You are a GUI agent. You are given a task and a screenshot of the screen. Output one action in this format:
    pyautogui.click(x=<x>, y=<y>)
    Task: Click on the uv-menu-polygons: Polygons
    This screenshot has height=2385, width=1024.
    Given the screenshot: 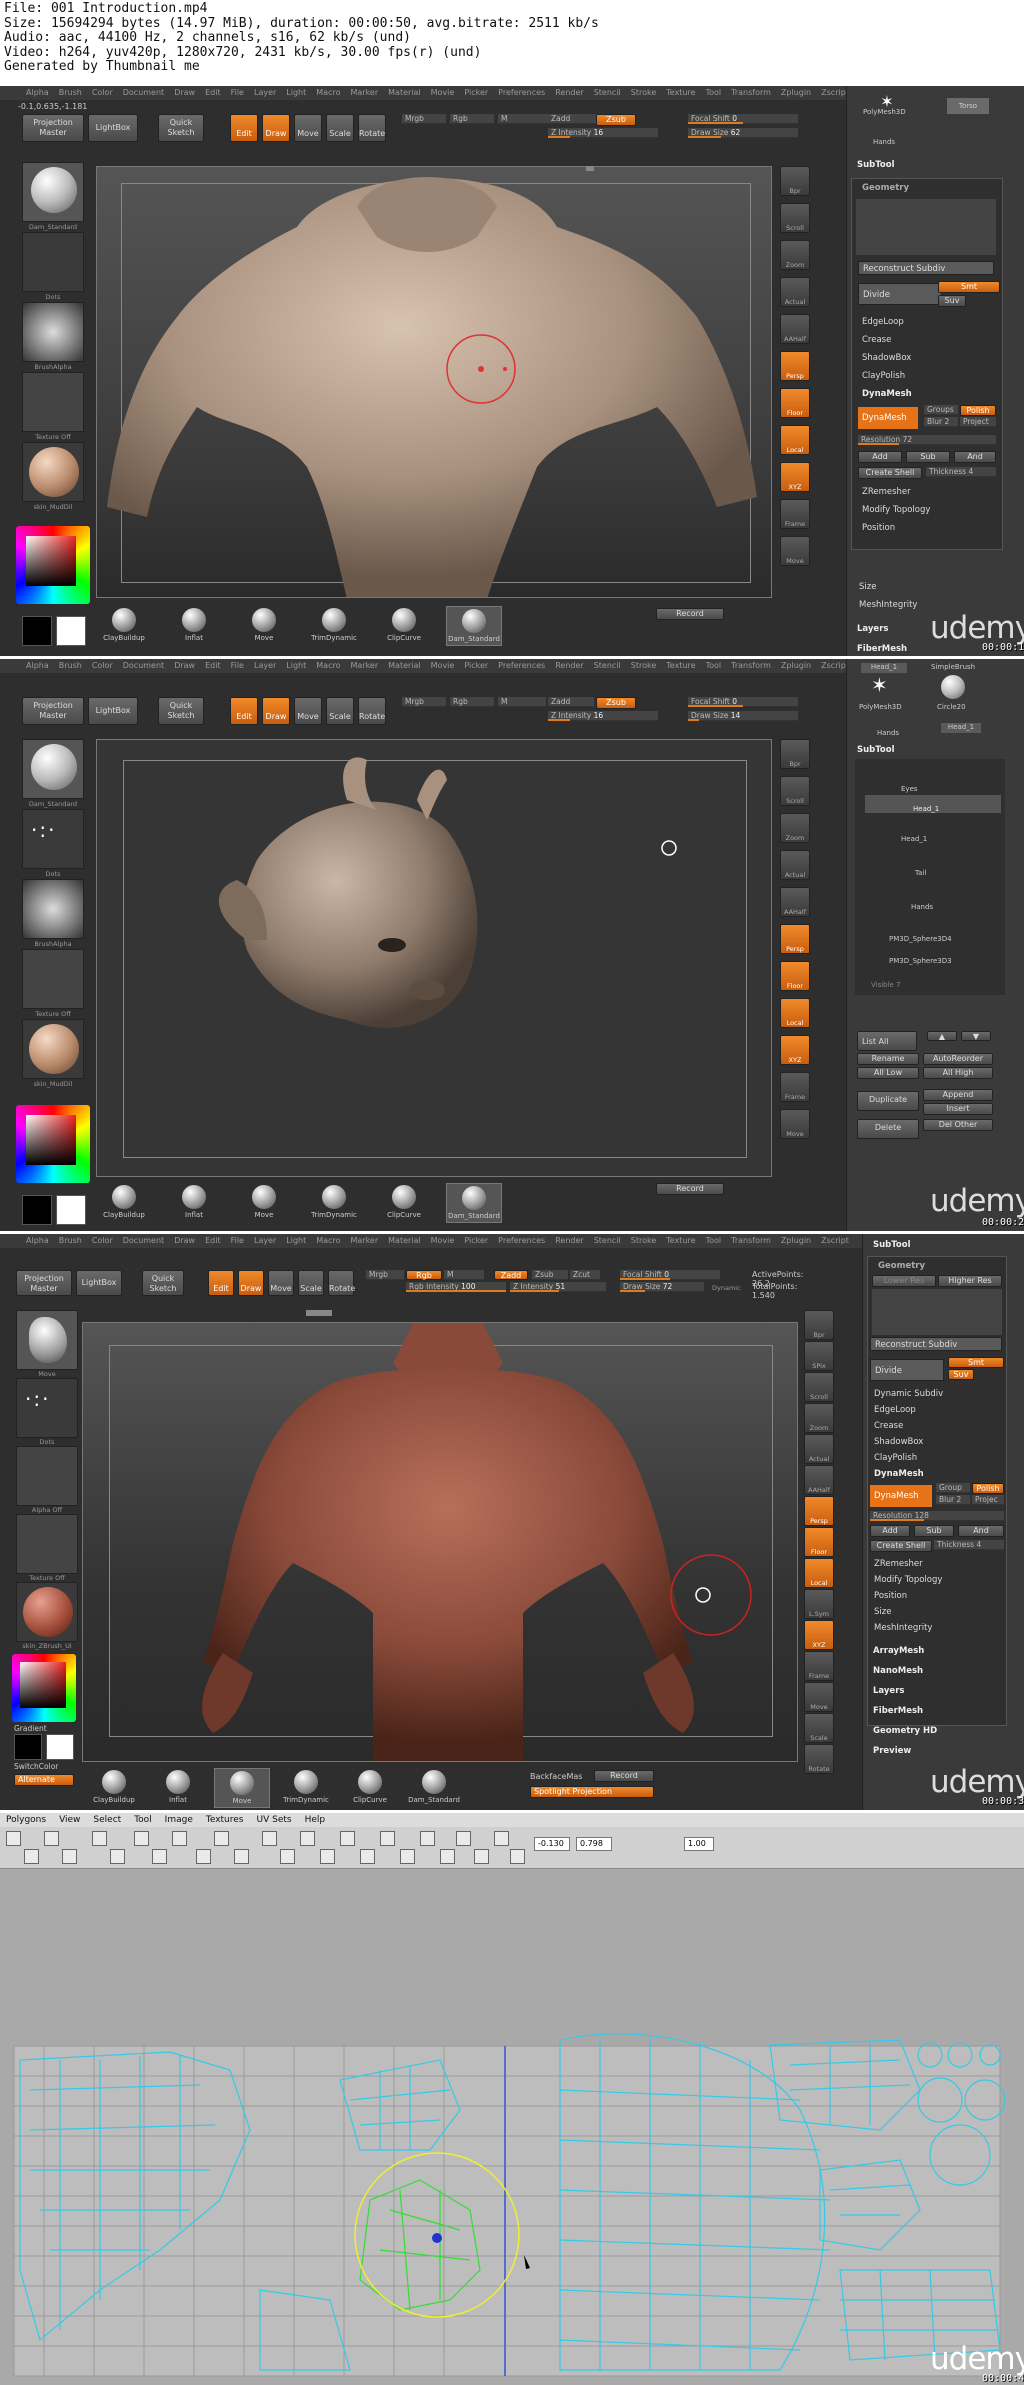 What is the action you would take?
    pyautogui.click(x=26, y=1820)
    